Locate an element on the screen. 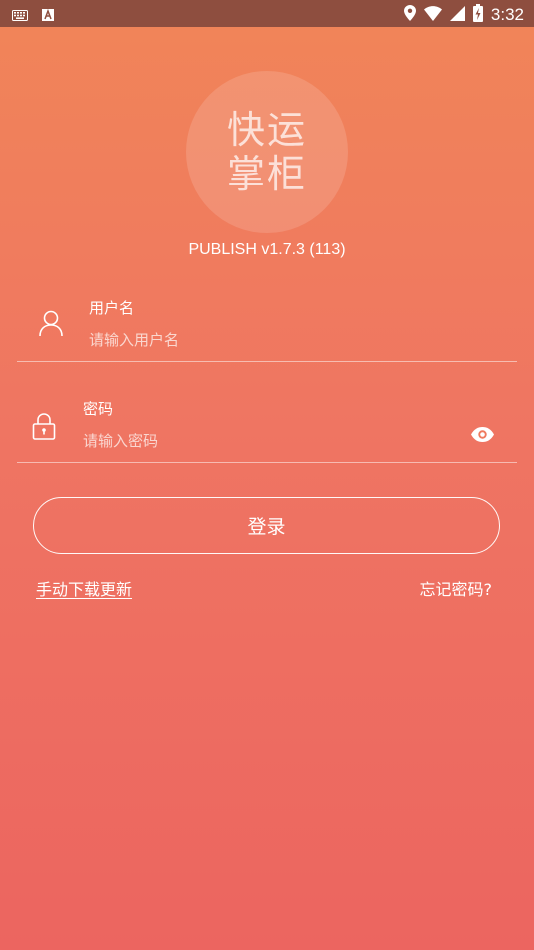  app-logo-text: 快运 掌柜 is located at coordinates (267, 152).